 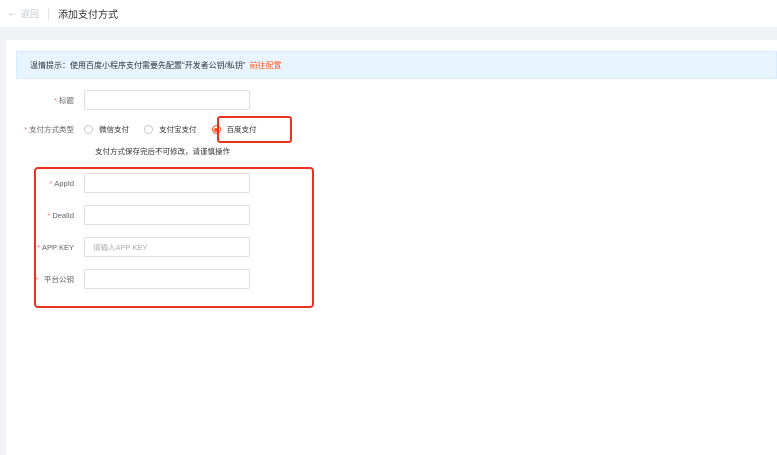 What do you see at coordinates (114, 129) in the screenshot?
I see `radio-wechat-label: 微信支付` at bounding box center [114, 129].